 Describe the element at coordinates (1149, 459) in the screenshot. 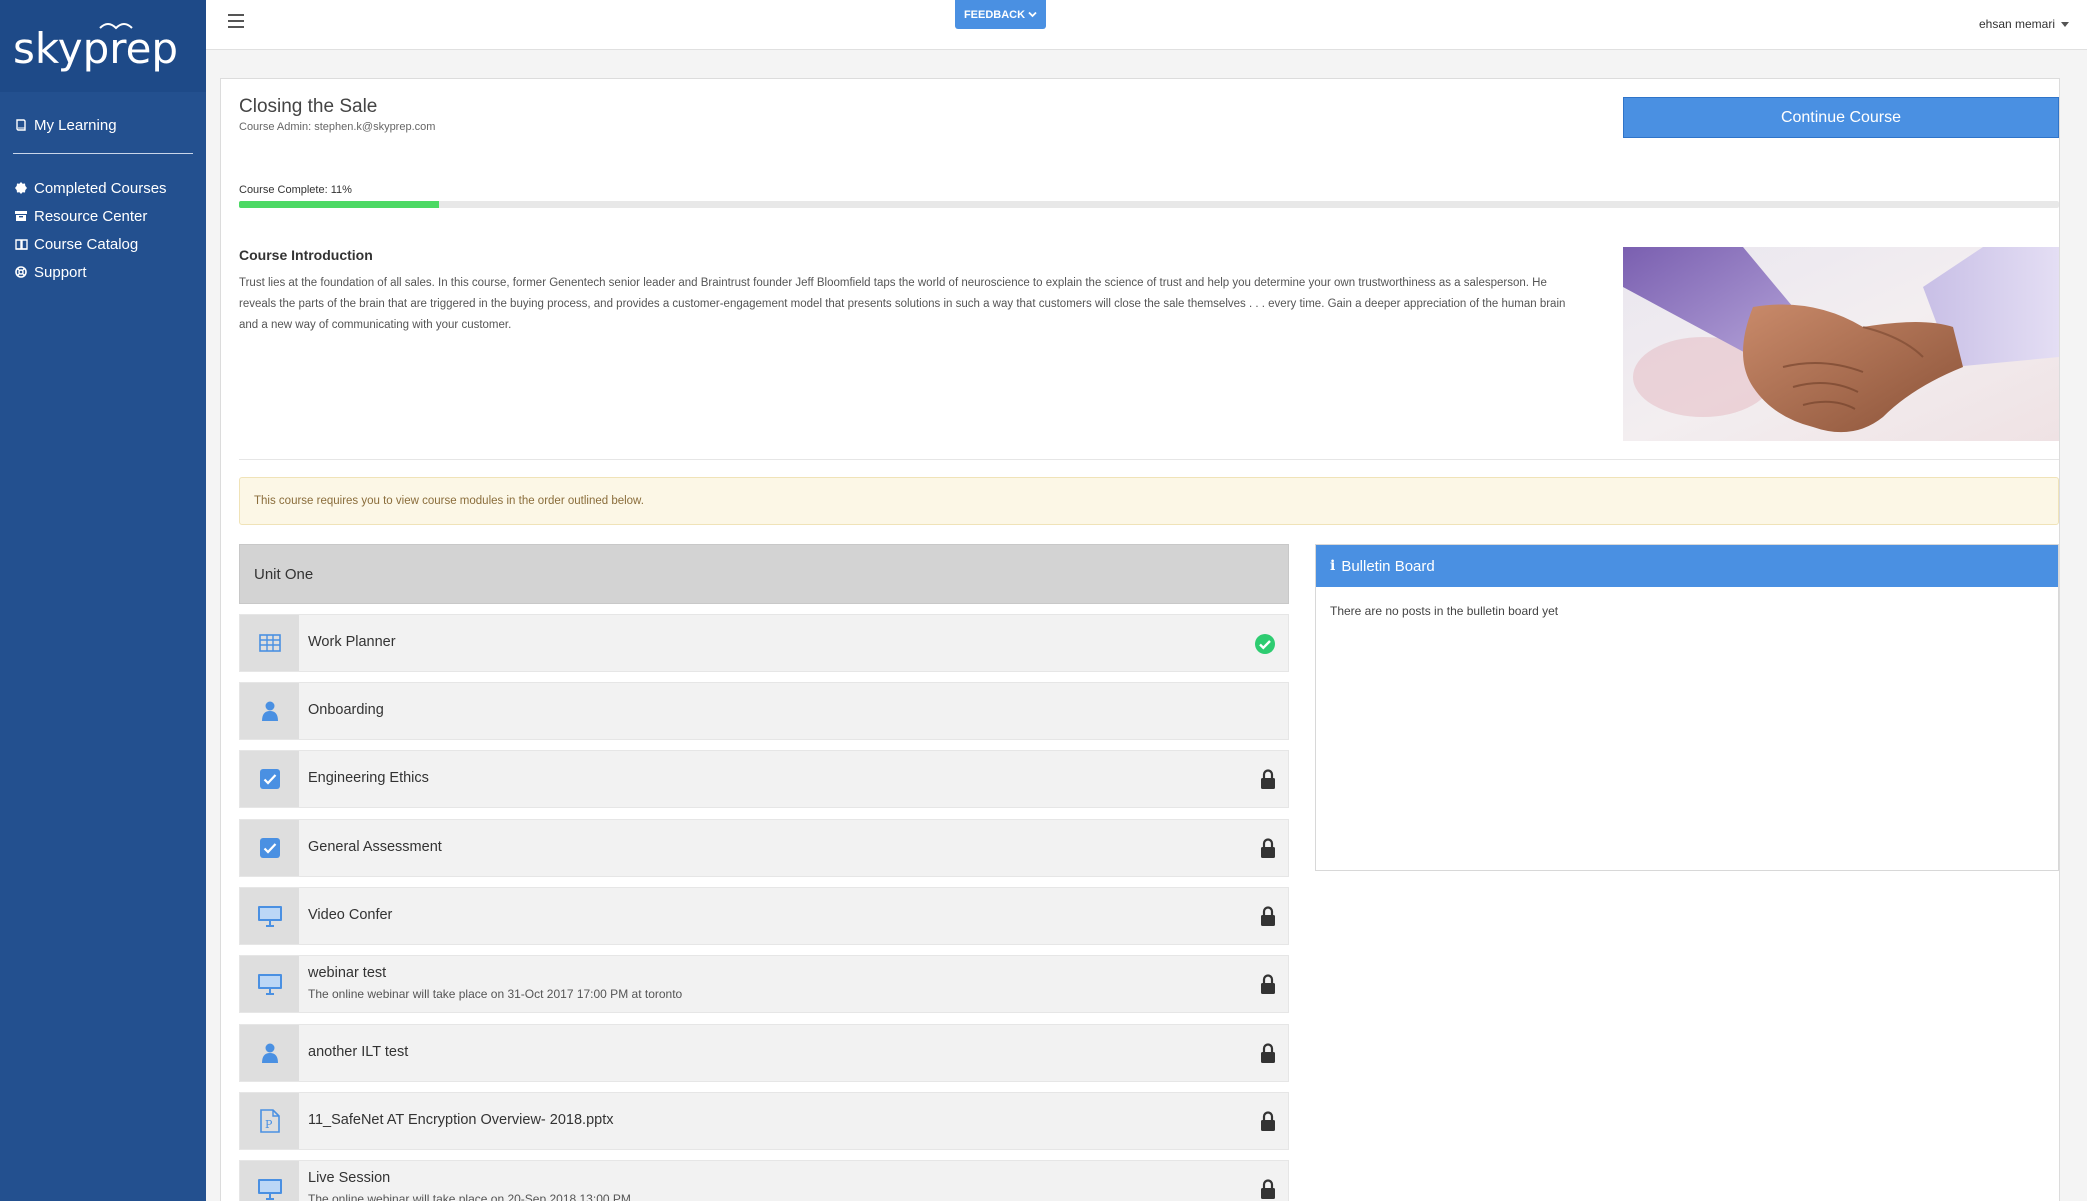

I see `divider` at that location.